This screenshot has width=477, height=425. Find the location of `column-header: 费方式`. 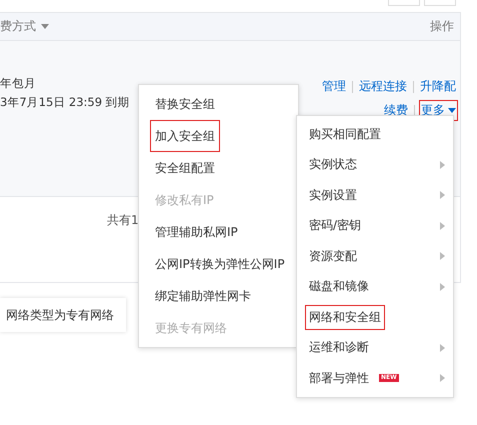

column-header: 费方式 is located at coordinates (24, 26).